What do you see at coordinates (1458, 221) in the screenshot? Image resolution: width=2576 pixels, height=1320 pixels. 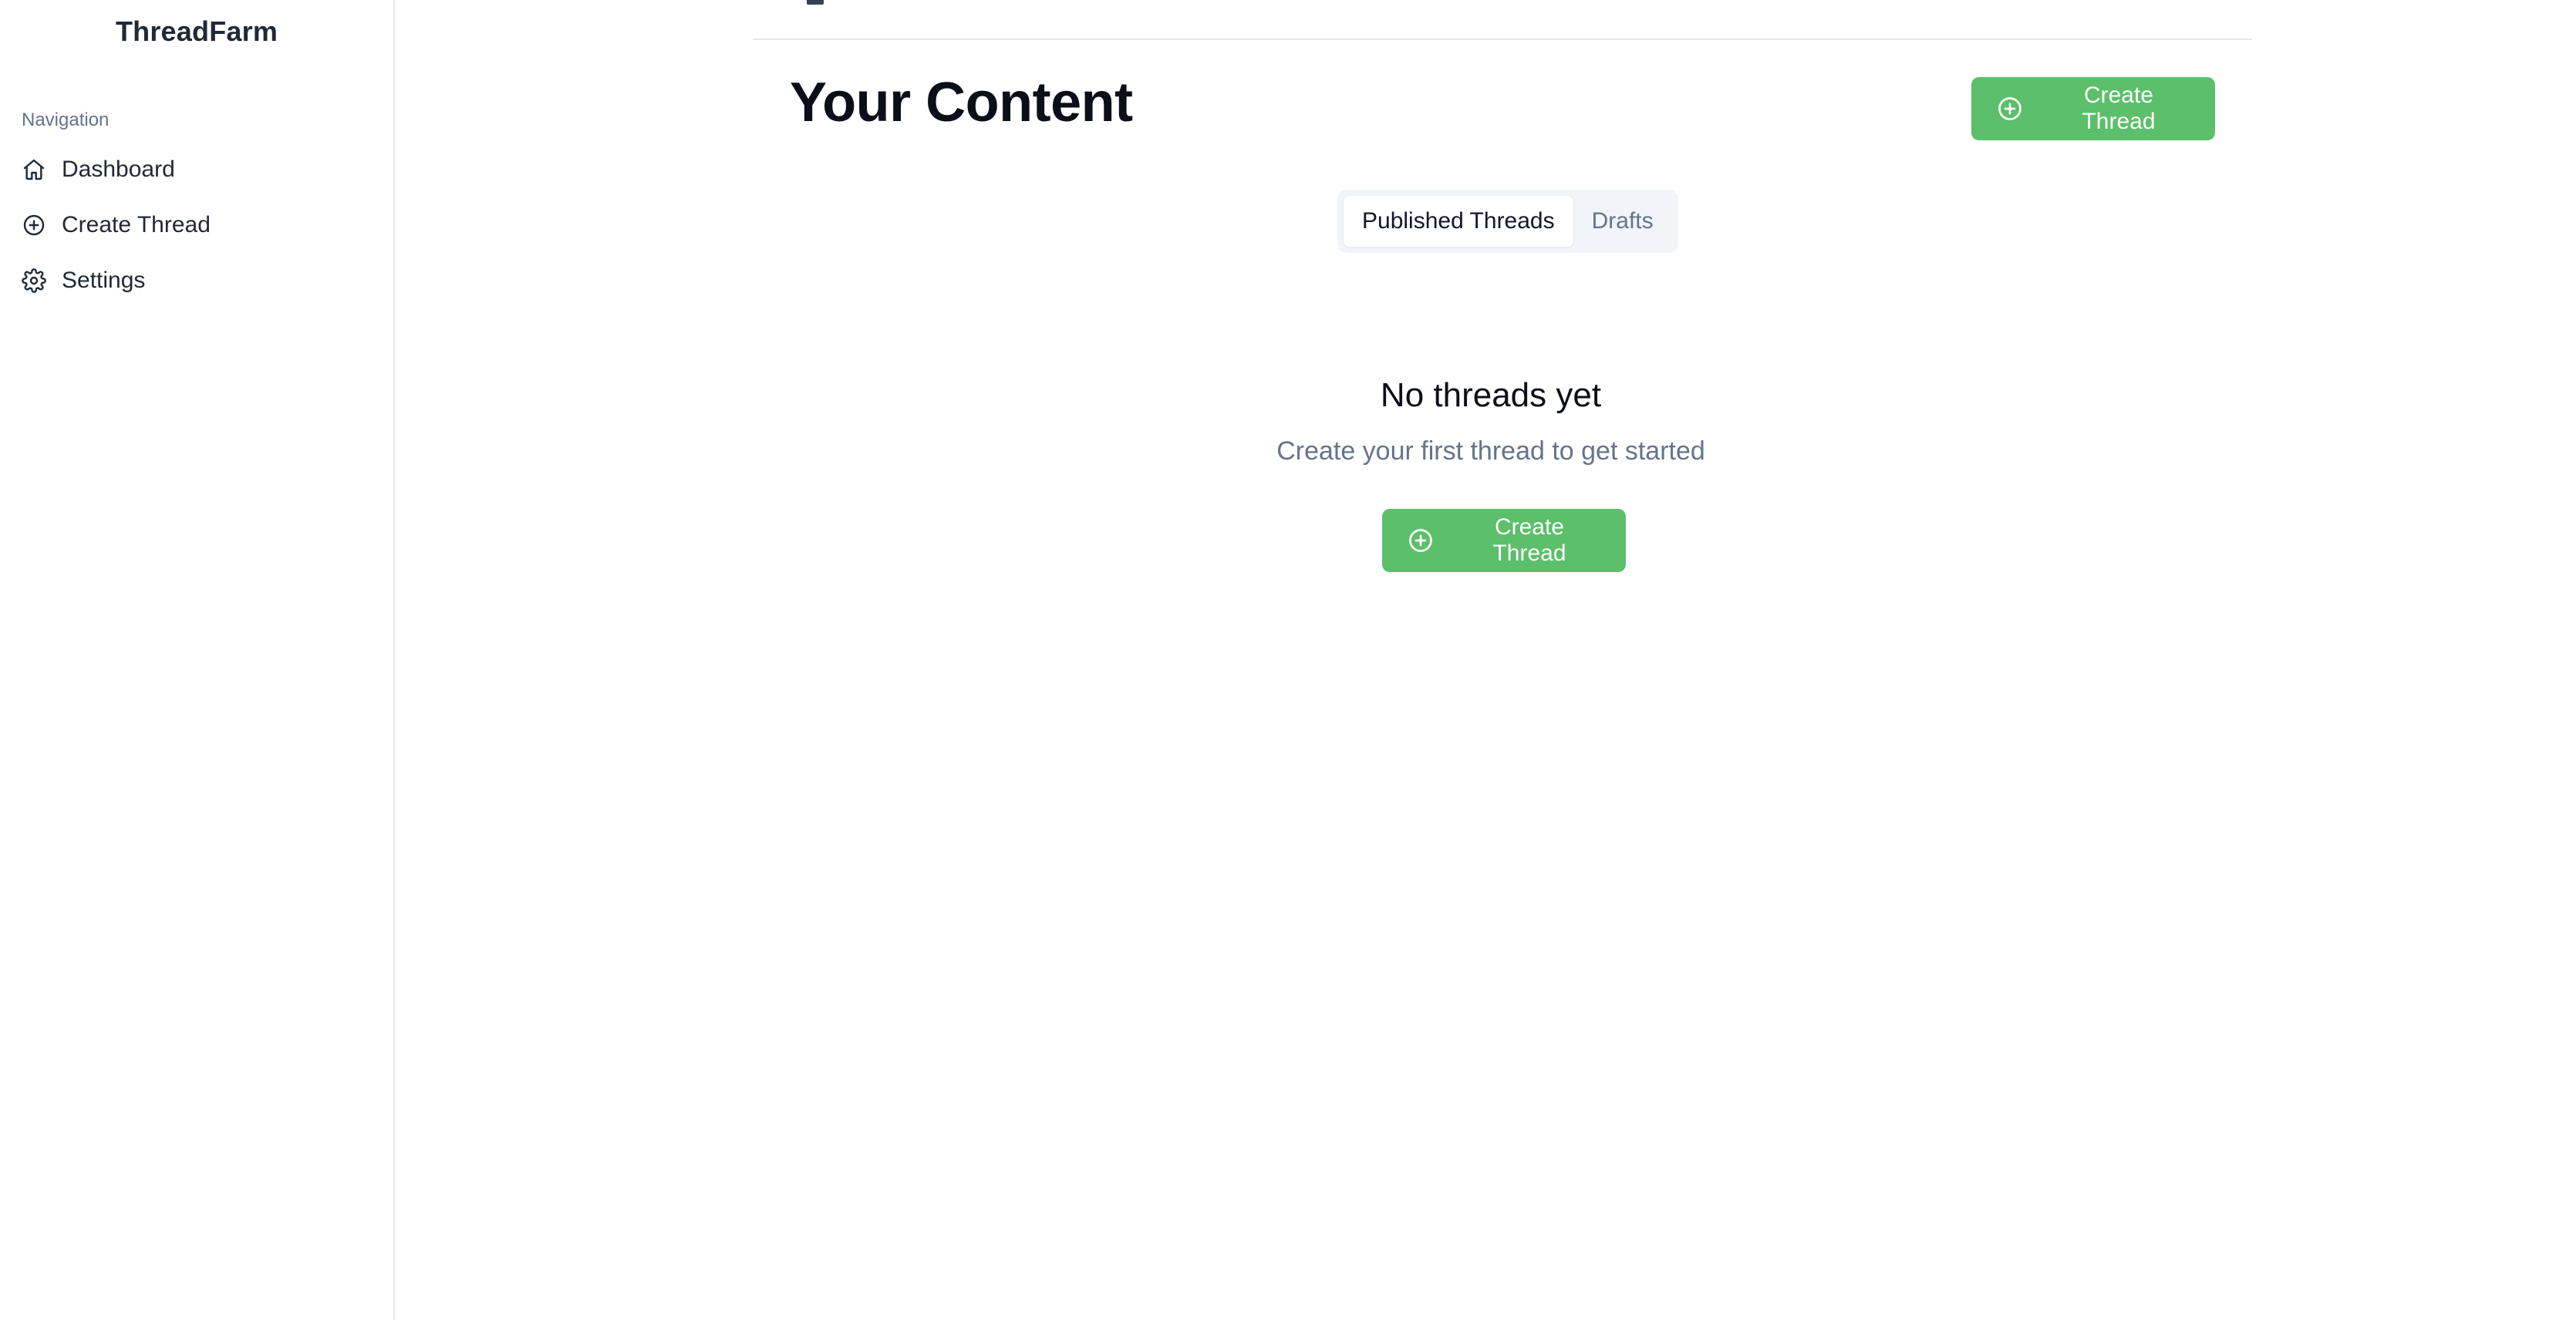 I see `tab-published-threads: Published Threads` at bounding box center [1458, 221].